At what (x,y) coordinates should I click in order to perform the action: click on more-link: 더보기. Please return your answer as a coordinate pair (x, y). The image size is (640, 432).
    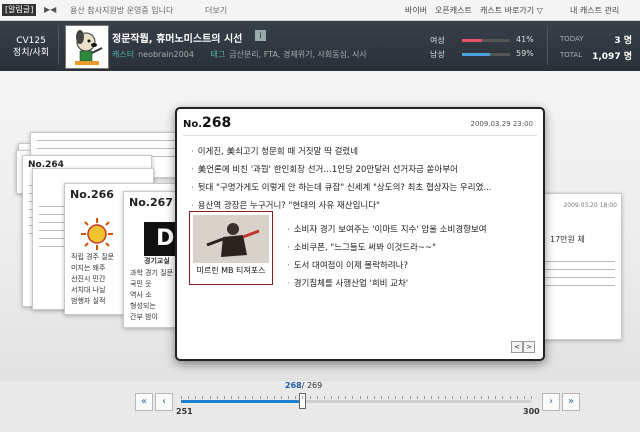
    Looking at the image, I should click on (216, 10).